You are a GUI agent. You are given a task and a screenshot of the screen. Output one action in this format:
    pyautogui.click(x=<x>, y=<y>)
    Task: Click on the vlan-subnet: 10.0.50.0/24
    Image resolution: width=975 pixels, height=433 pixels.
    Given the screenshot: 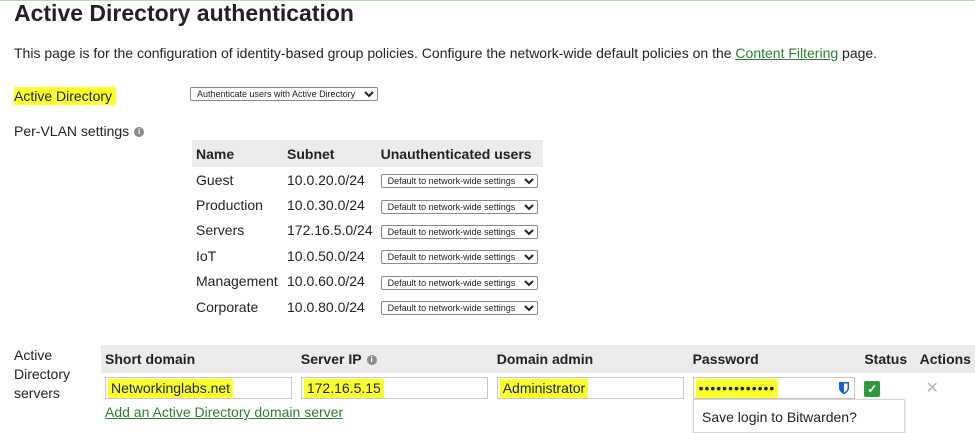 What is the action you would take?
    pyautogui.click(x=326, y=255)
    